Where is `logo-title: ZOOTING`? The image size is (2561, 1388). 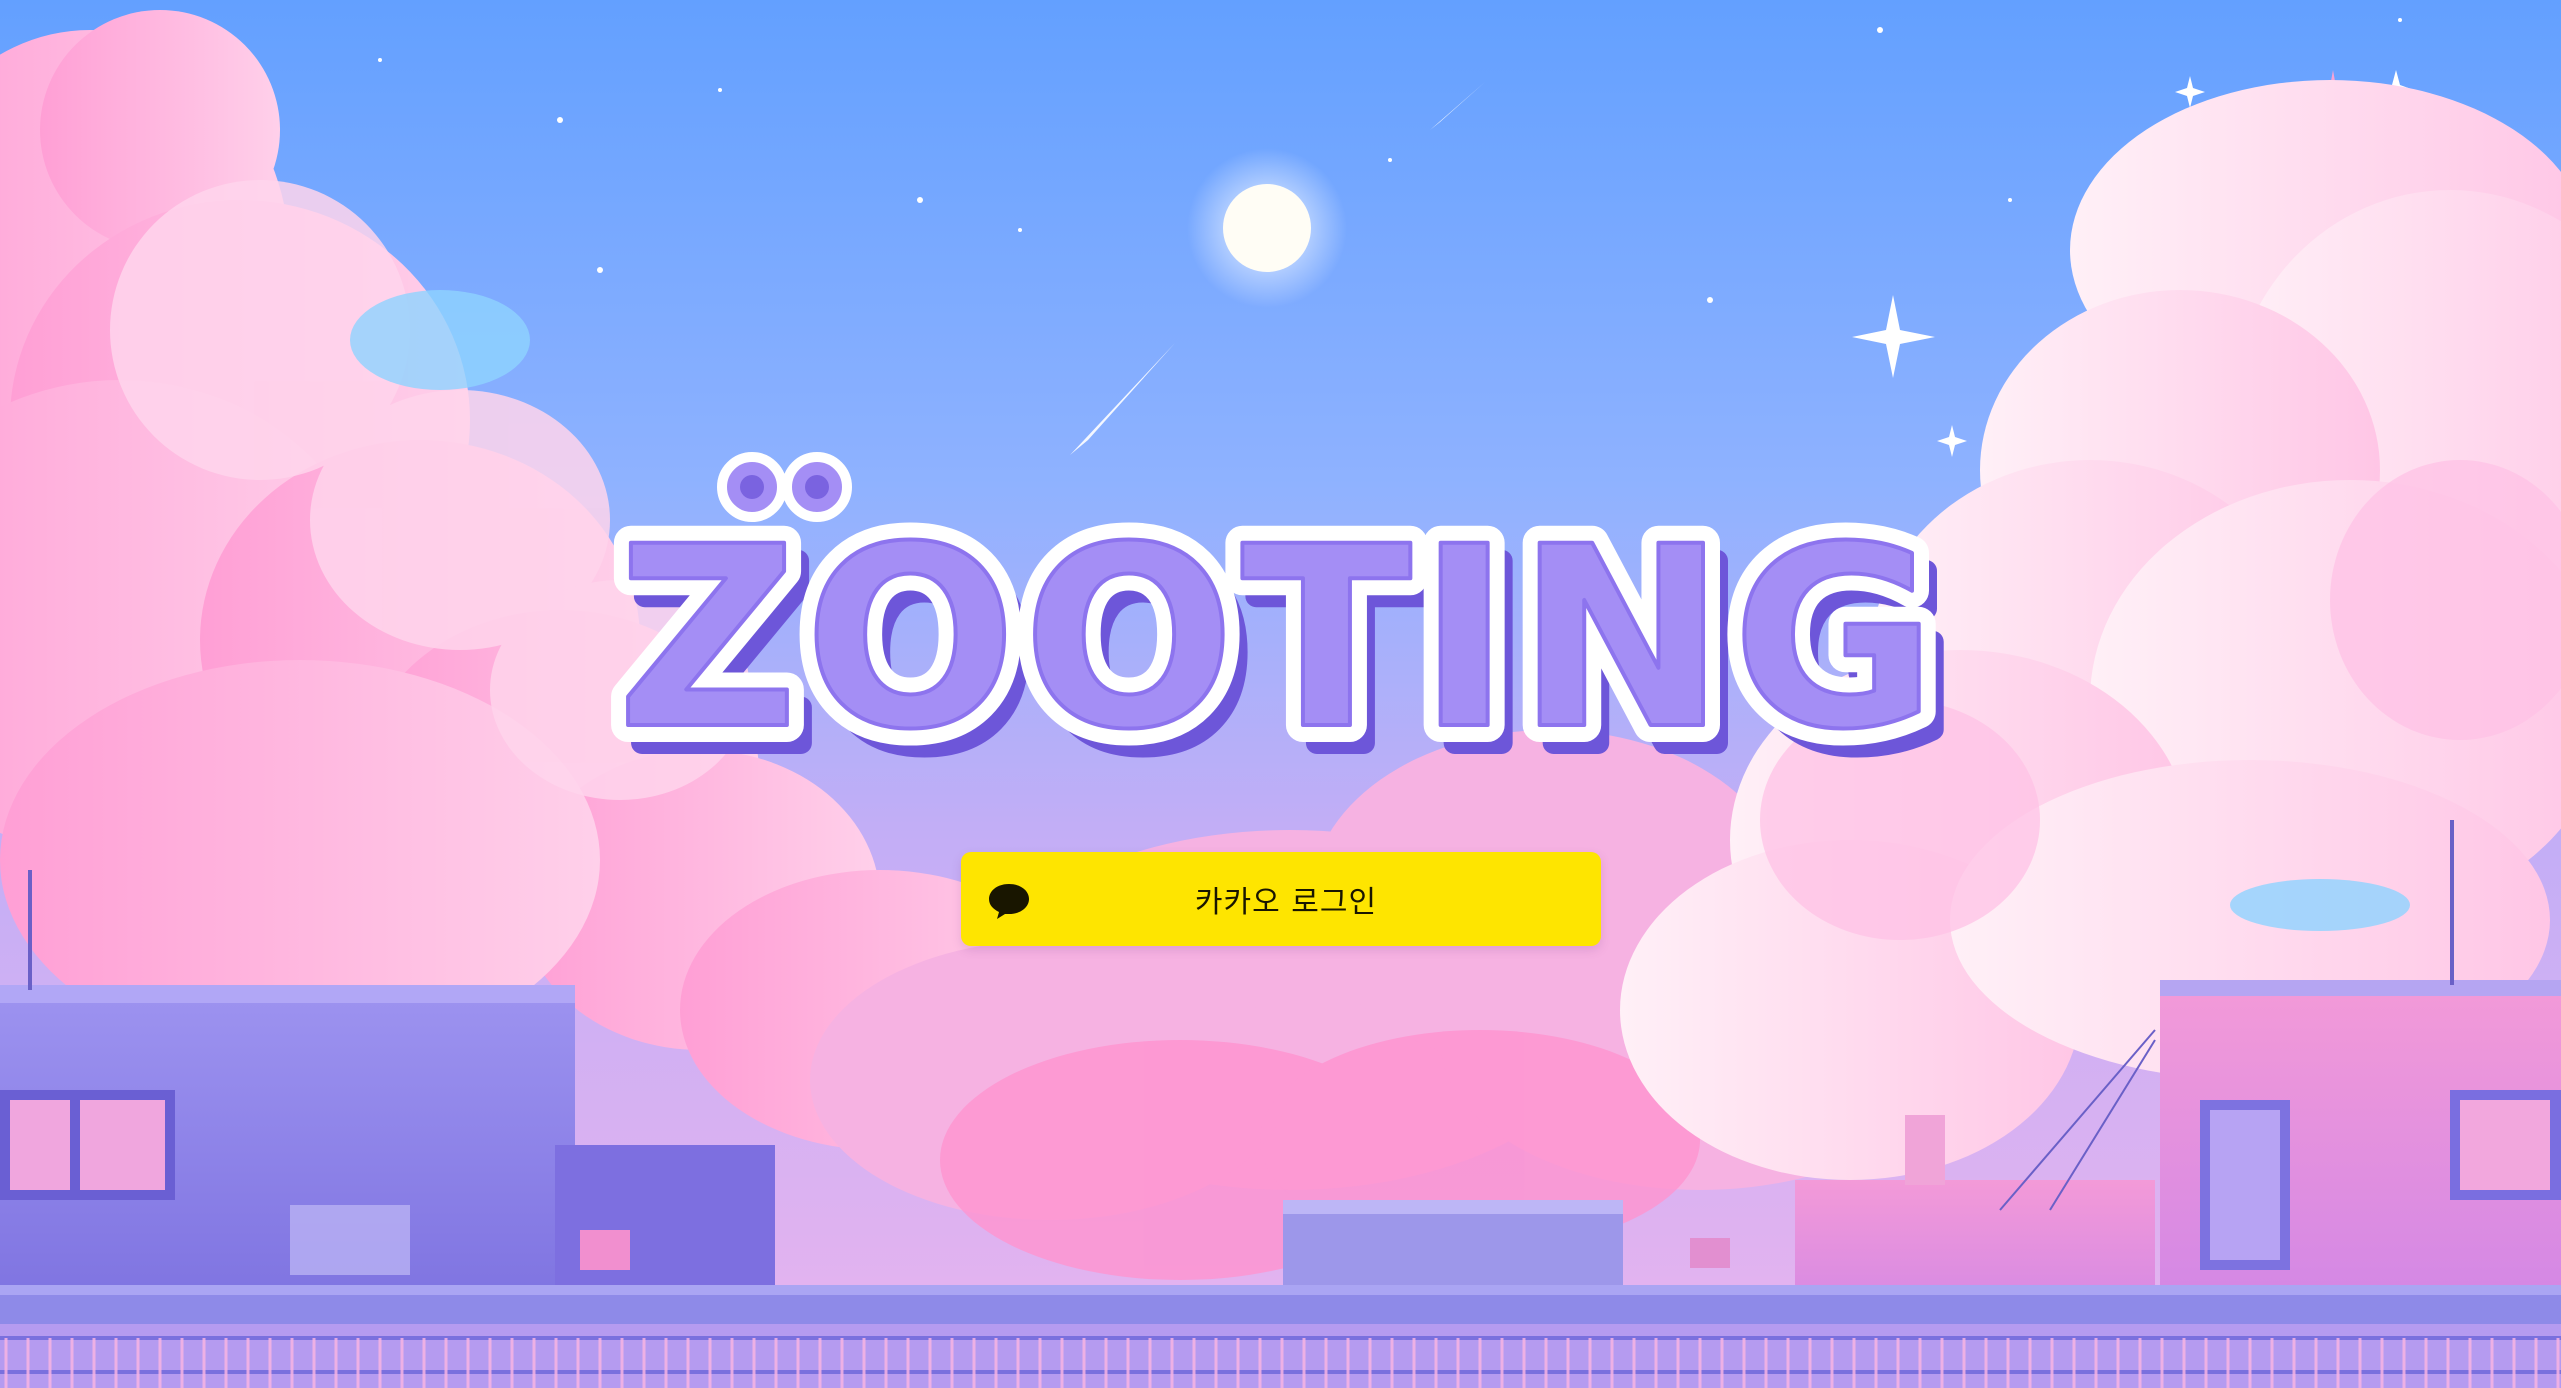 logo-title: ZOOTING is located at coordinates (1280, 638).